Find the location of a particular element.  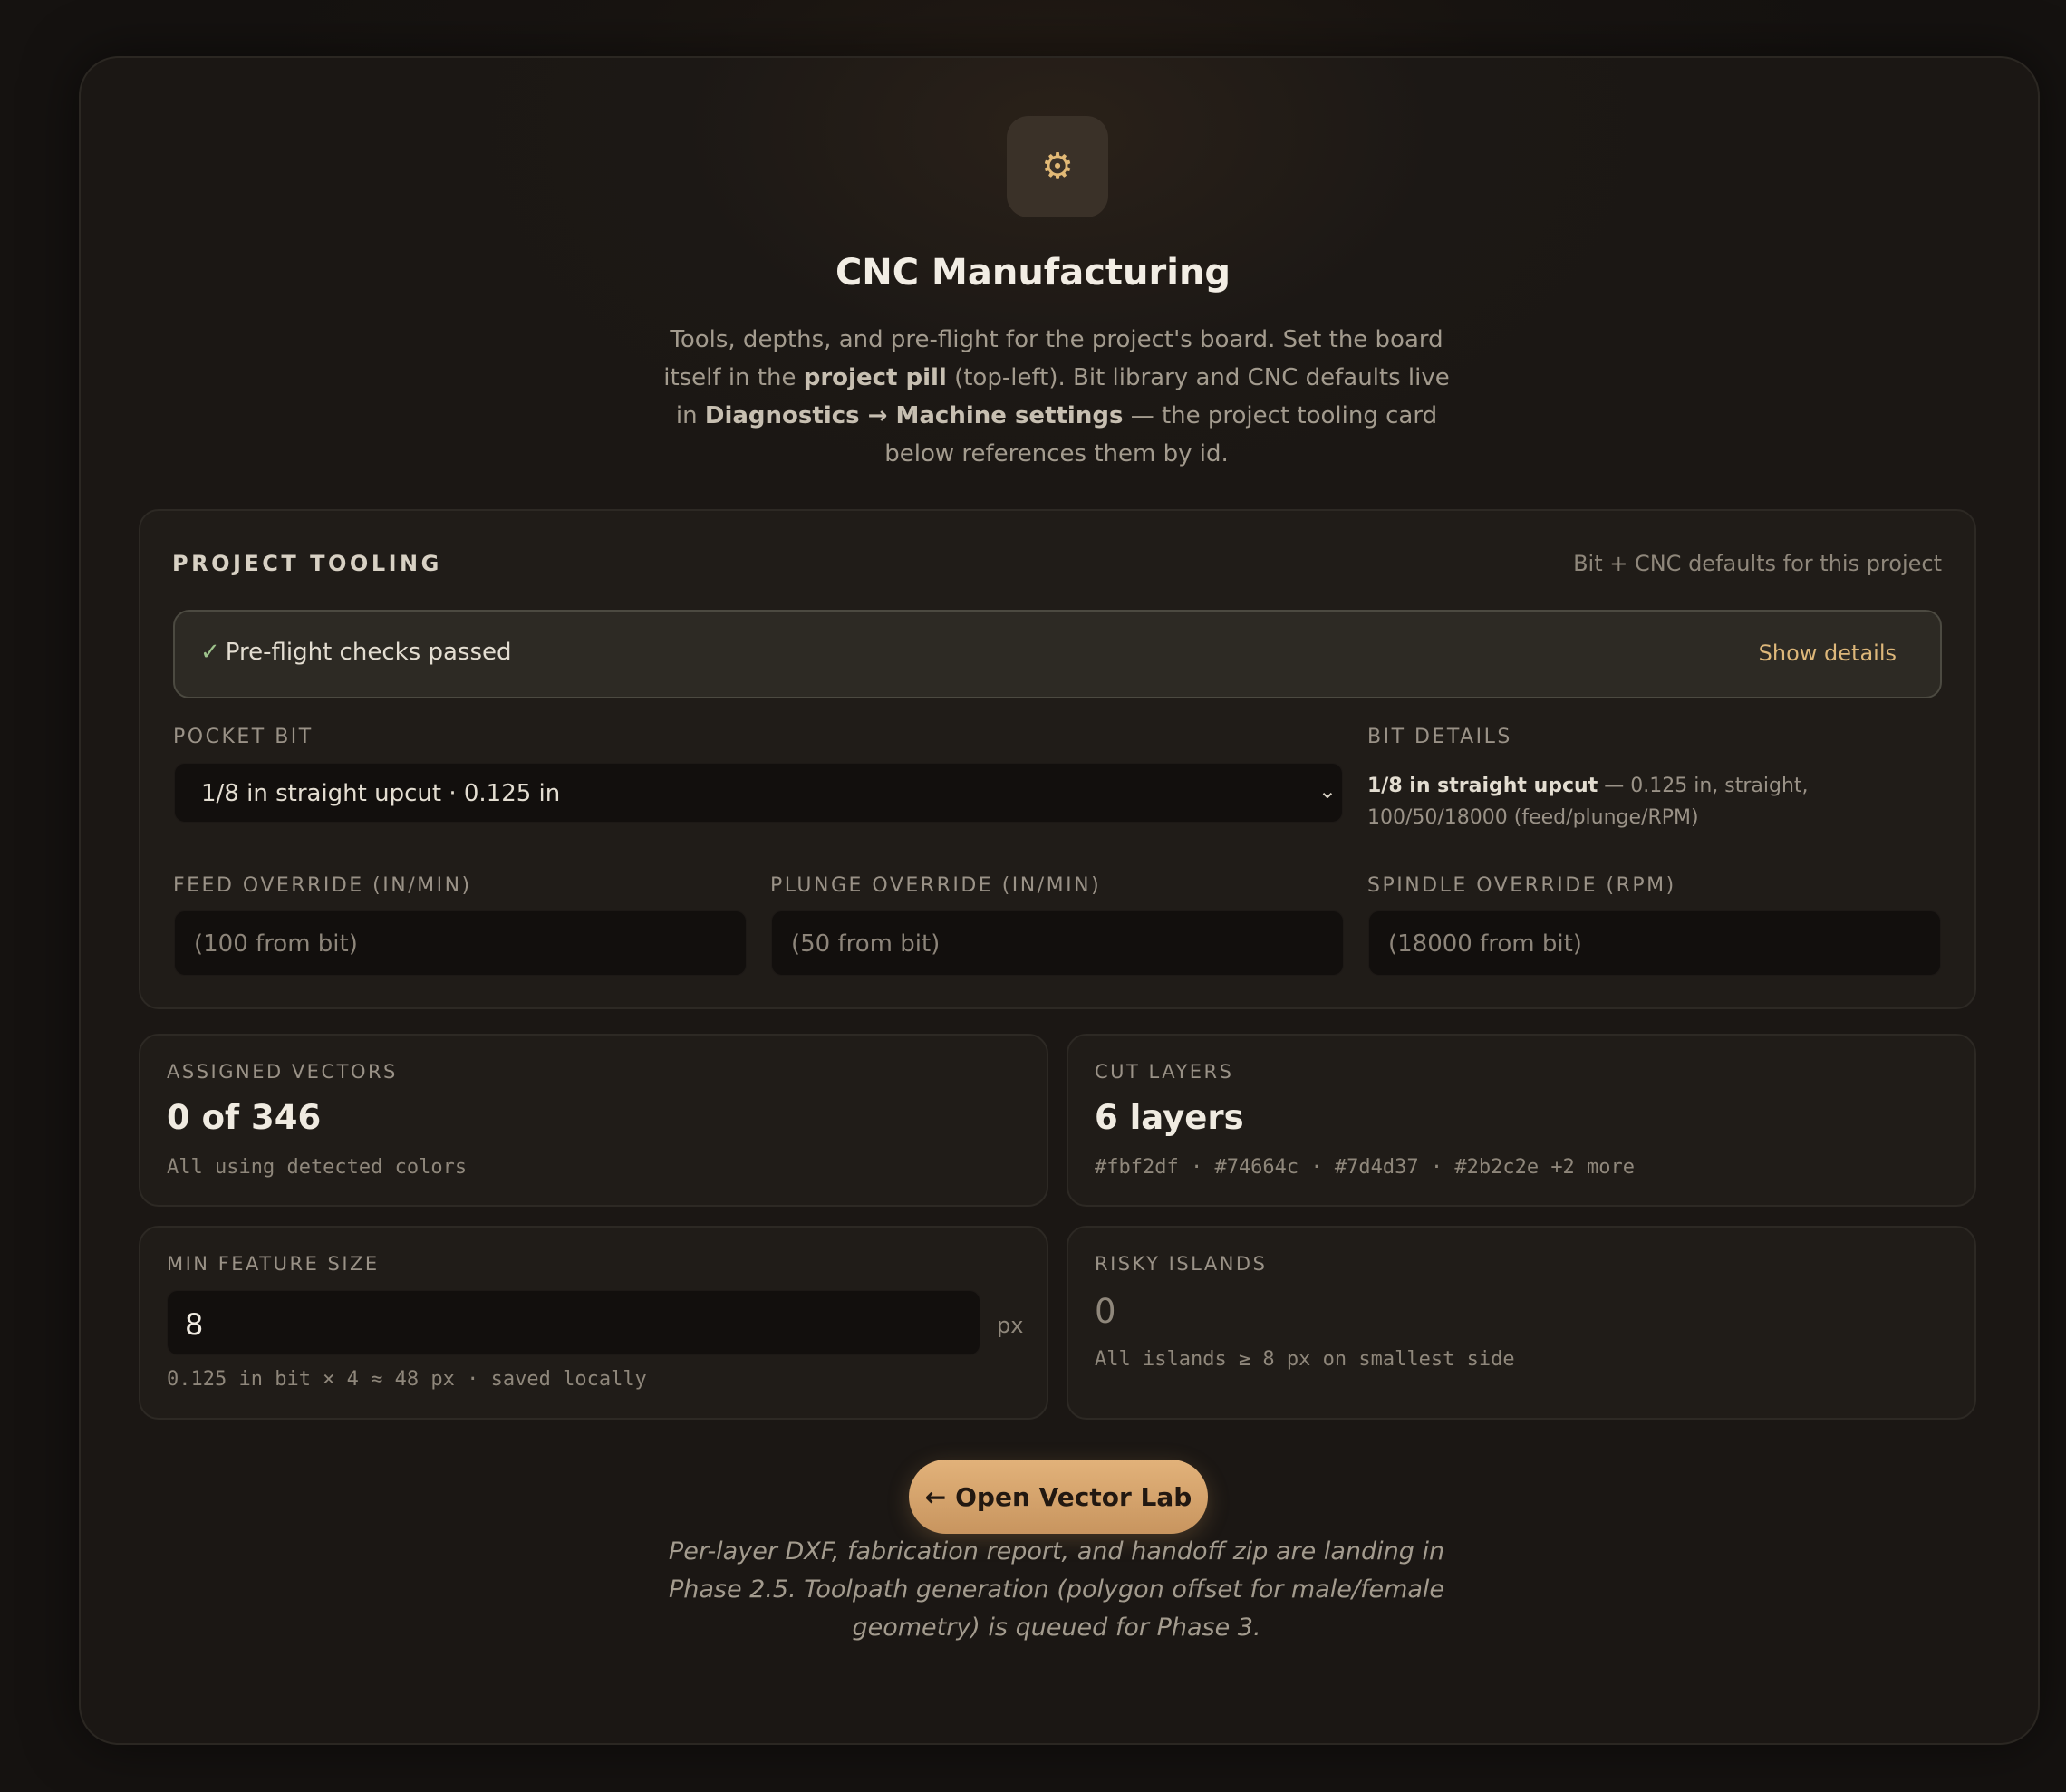

preflight-status-text: Pre-flight checks passed is located at coordinates (368, 652).